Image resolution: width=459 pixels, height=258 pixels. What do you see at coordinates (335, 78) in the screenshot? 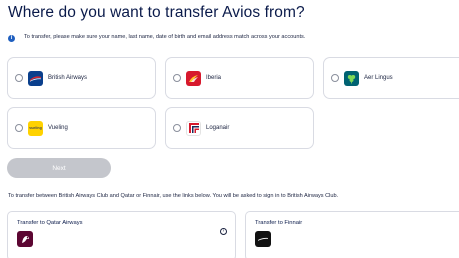
I see `radio-aer-lingus` at bounding box center [335, 78].